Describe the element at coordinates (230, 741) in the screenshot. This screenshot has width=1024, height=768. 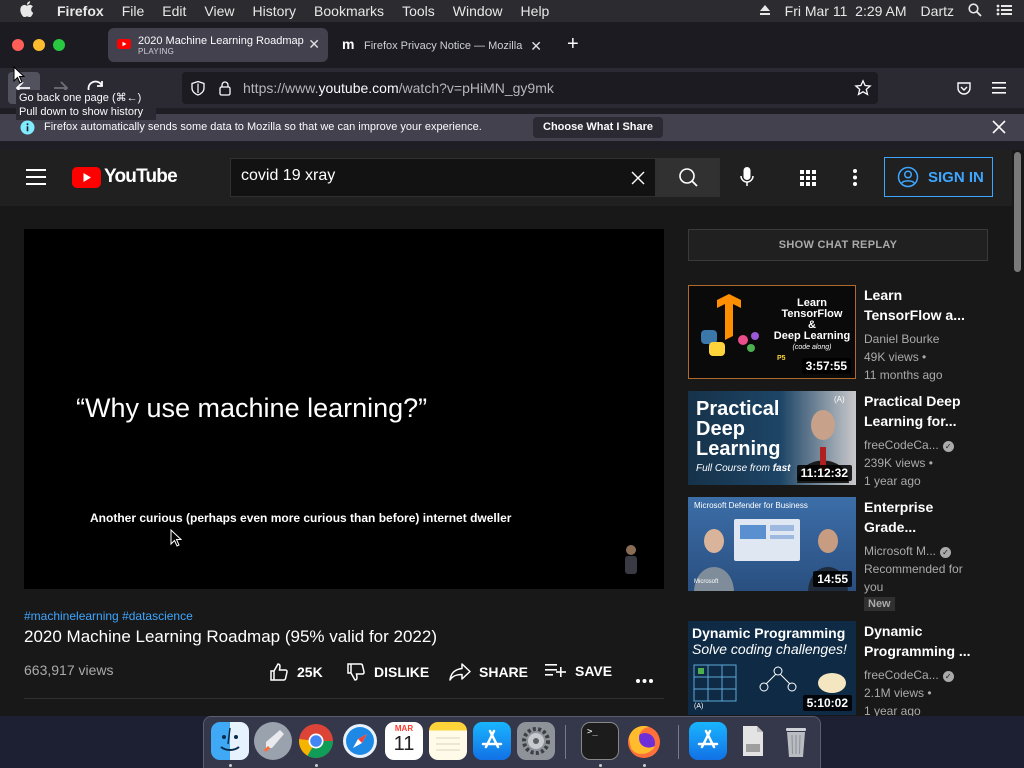
I see `finder-icon` at that location.